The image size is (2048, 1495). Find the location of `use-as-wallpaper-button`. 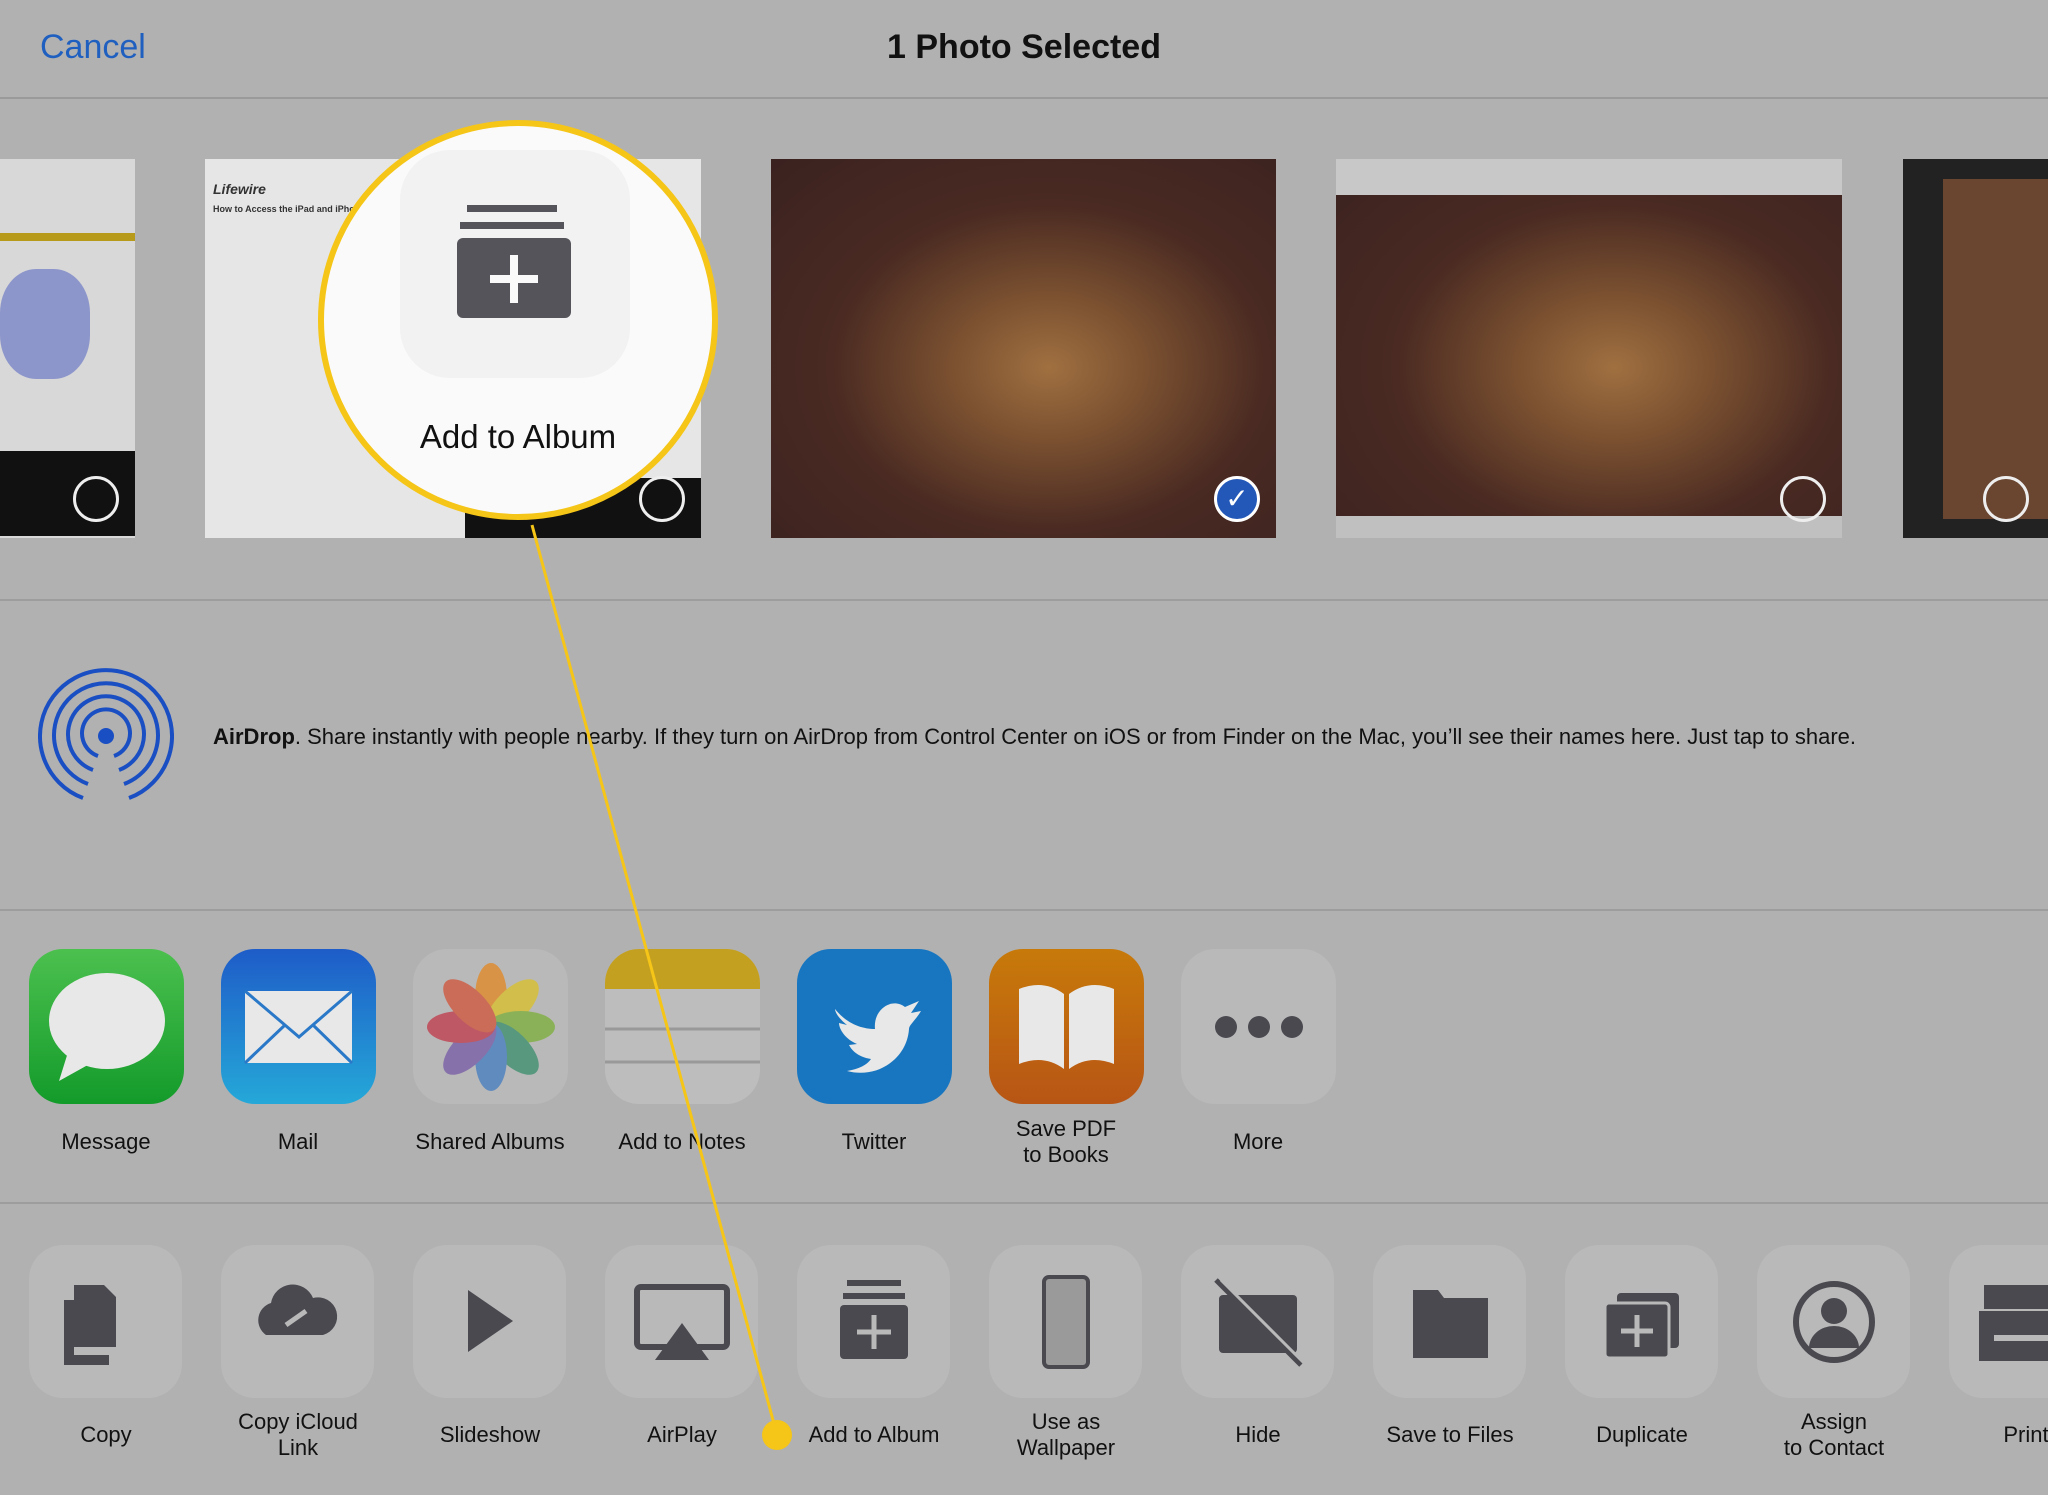

use-as-wallpaper-button is located at coordinates (1065, 1321).